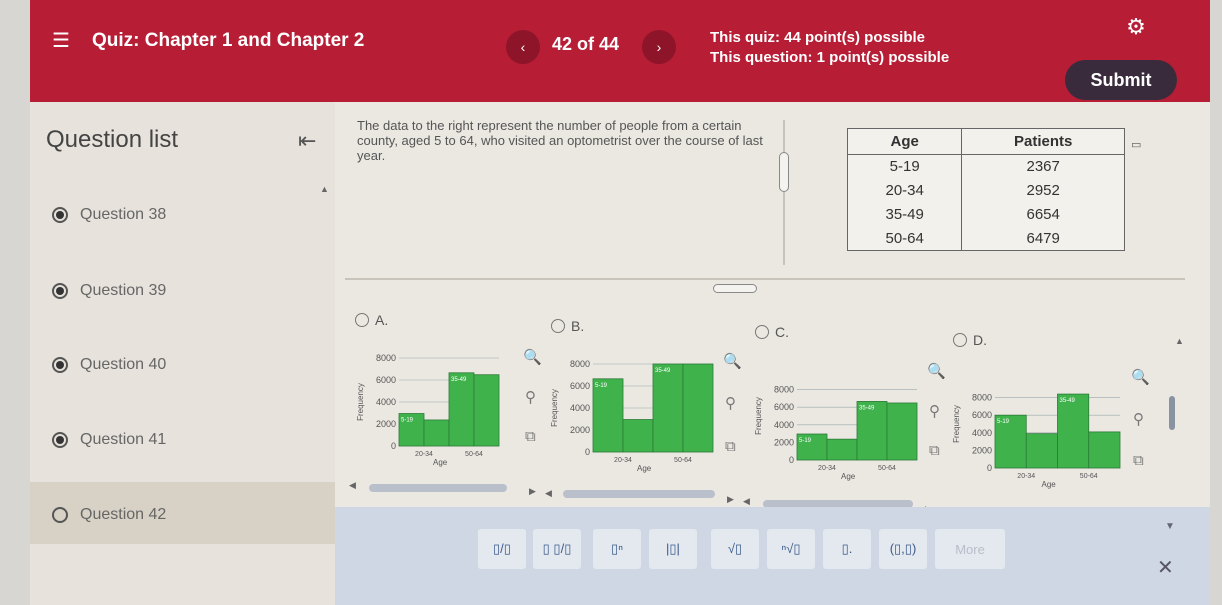 Image resolution: width=1222 pixels, height=605 pixels. What do you see at coordinates (60, 291) in the screenshot?
I see `answered-indicator-icon` at bounding box center [60, 291].